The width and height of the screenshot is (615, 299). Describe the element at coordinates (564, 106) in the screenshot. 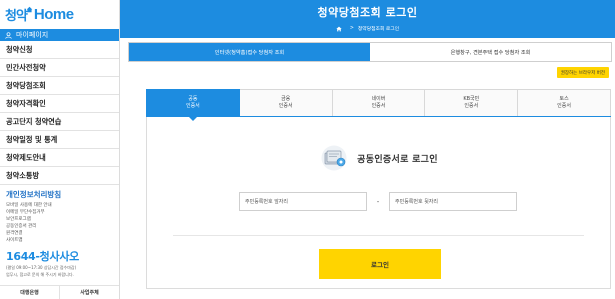

I see `tab-toss-line2: 인증서` at that location.